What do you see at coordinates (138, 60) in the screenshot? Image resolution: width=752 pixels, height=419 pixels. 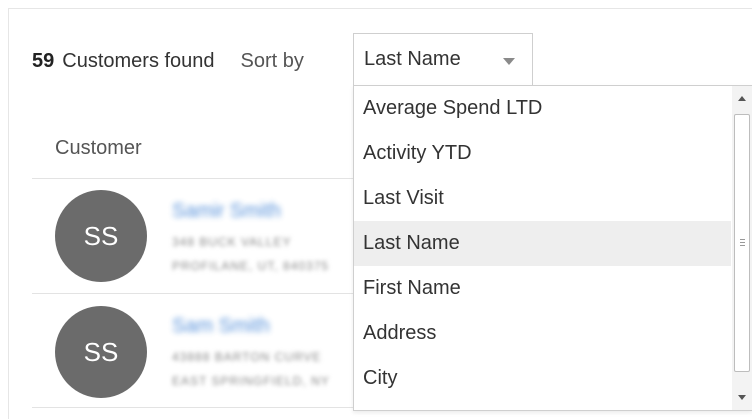 I see `results-label: Customers found` at bounding box center [138, 60].